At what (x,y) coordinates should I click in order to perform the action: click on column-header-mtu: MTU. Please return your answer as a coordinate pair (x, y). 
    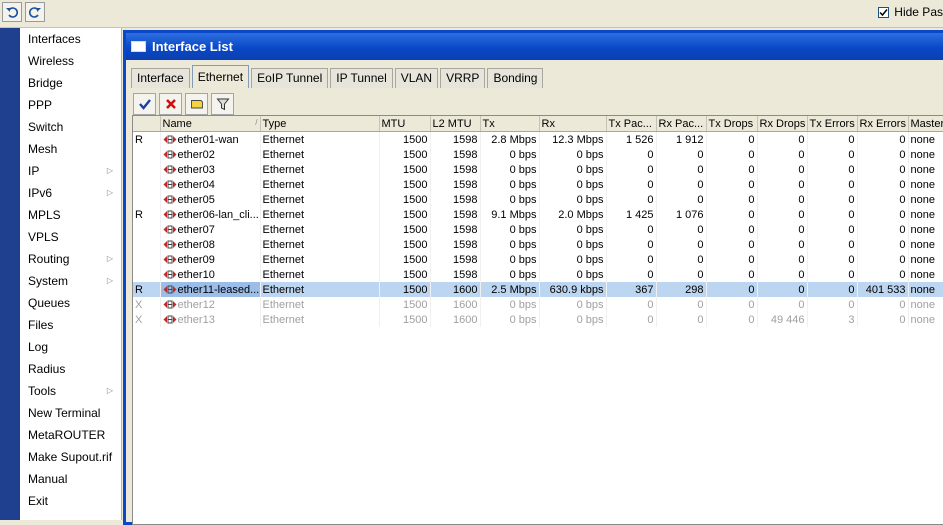
    Looking at the image, I should click on (405, 124).